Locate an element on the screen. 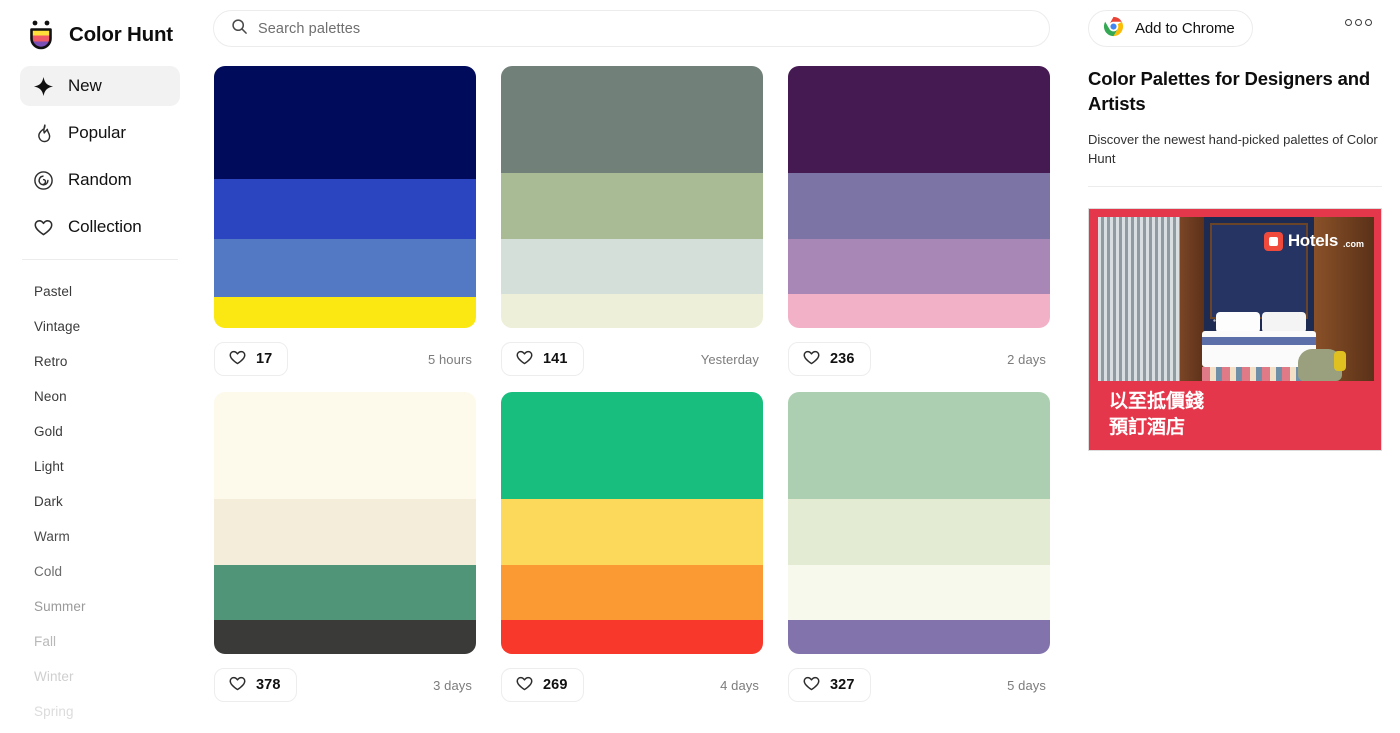 This screenshot has width=1400, height=733. search-box is located at coordinates (631, 28).